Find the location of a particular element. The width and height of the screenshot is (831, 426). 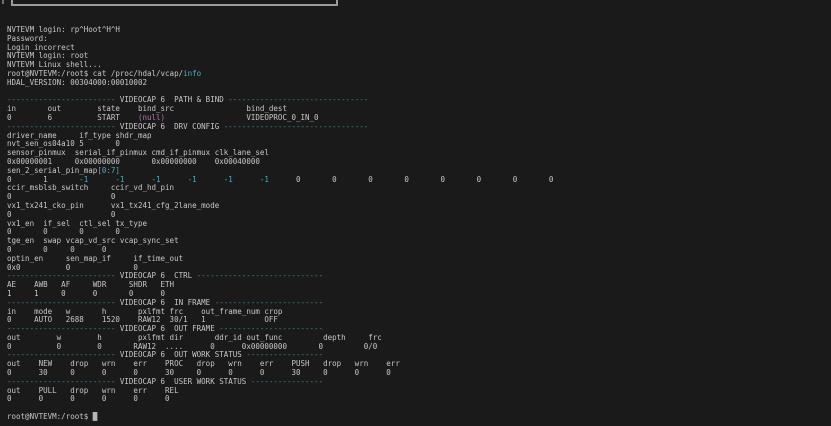

terminal-text: VIDEOCAP 6 CTRL is located at coordinates (156, 276).